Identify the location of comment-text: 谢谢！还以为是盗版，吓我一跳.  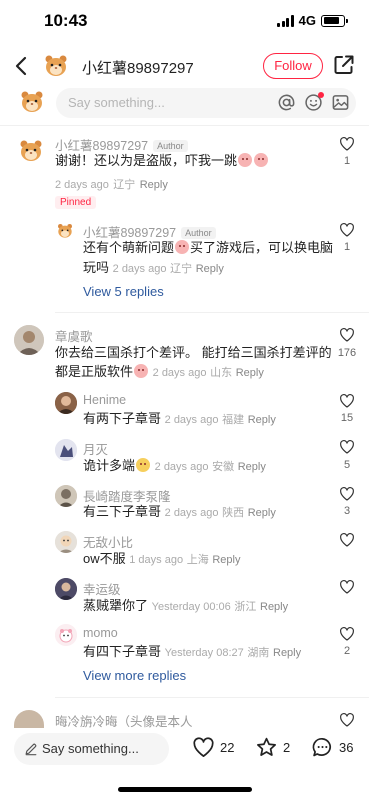
(162, 161).